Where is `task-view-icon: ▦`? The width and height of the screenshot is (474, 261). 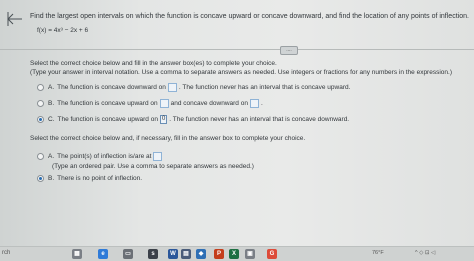
task-view-icon: ▦ is located at coordinates (77, 254).